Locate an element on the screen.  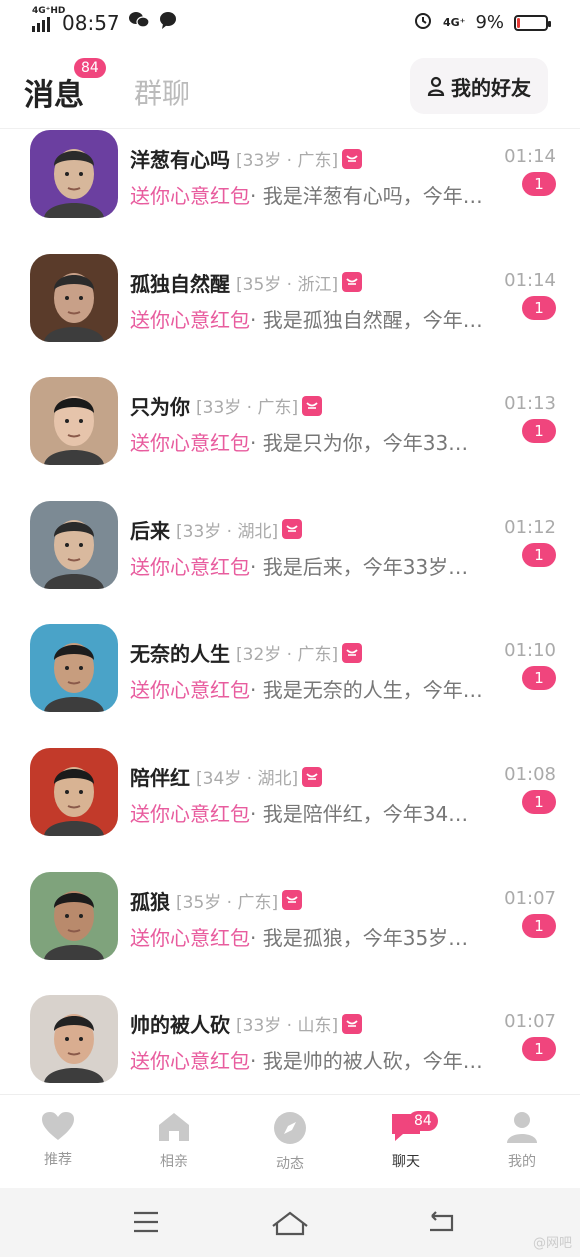
message-time: 01:07 is located at coordinates (530, 1022).